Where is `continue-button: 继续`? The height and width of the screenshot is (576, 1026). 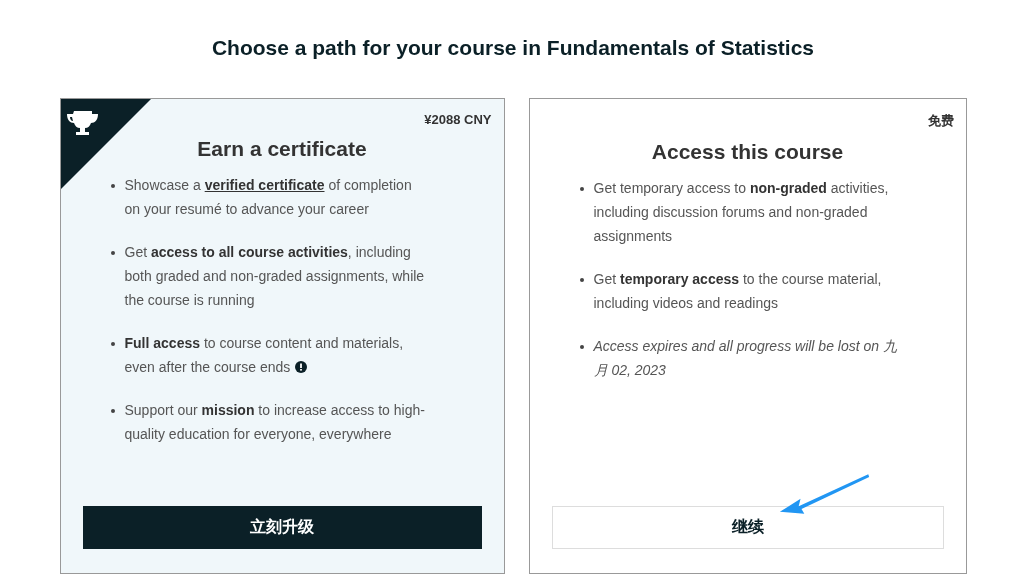 continue-button: 继续 is located at coordinates (747, 527).